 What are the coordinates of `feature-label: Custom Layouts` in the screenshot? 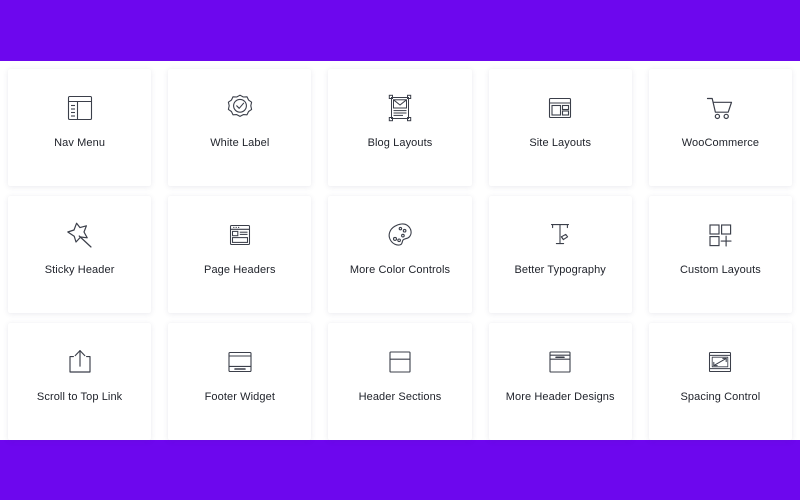 It's located at (720, 270).